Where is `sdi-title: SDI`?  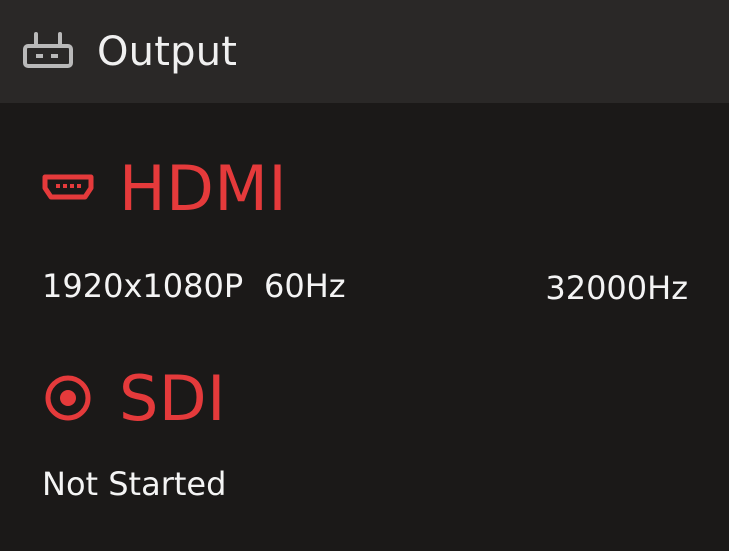 sdi-title: SDI is located at coordinates (172, 398).